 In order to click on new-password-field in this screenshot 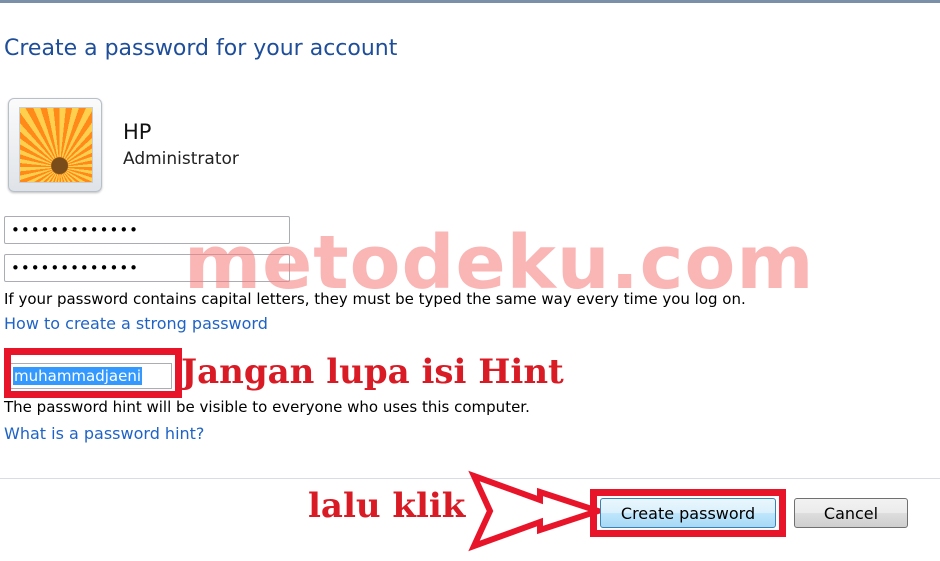, I will do `click(147, 230)`.